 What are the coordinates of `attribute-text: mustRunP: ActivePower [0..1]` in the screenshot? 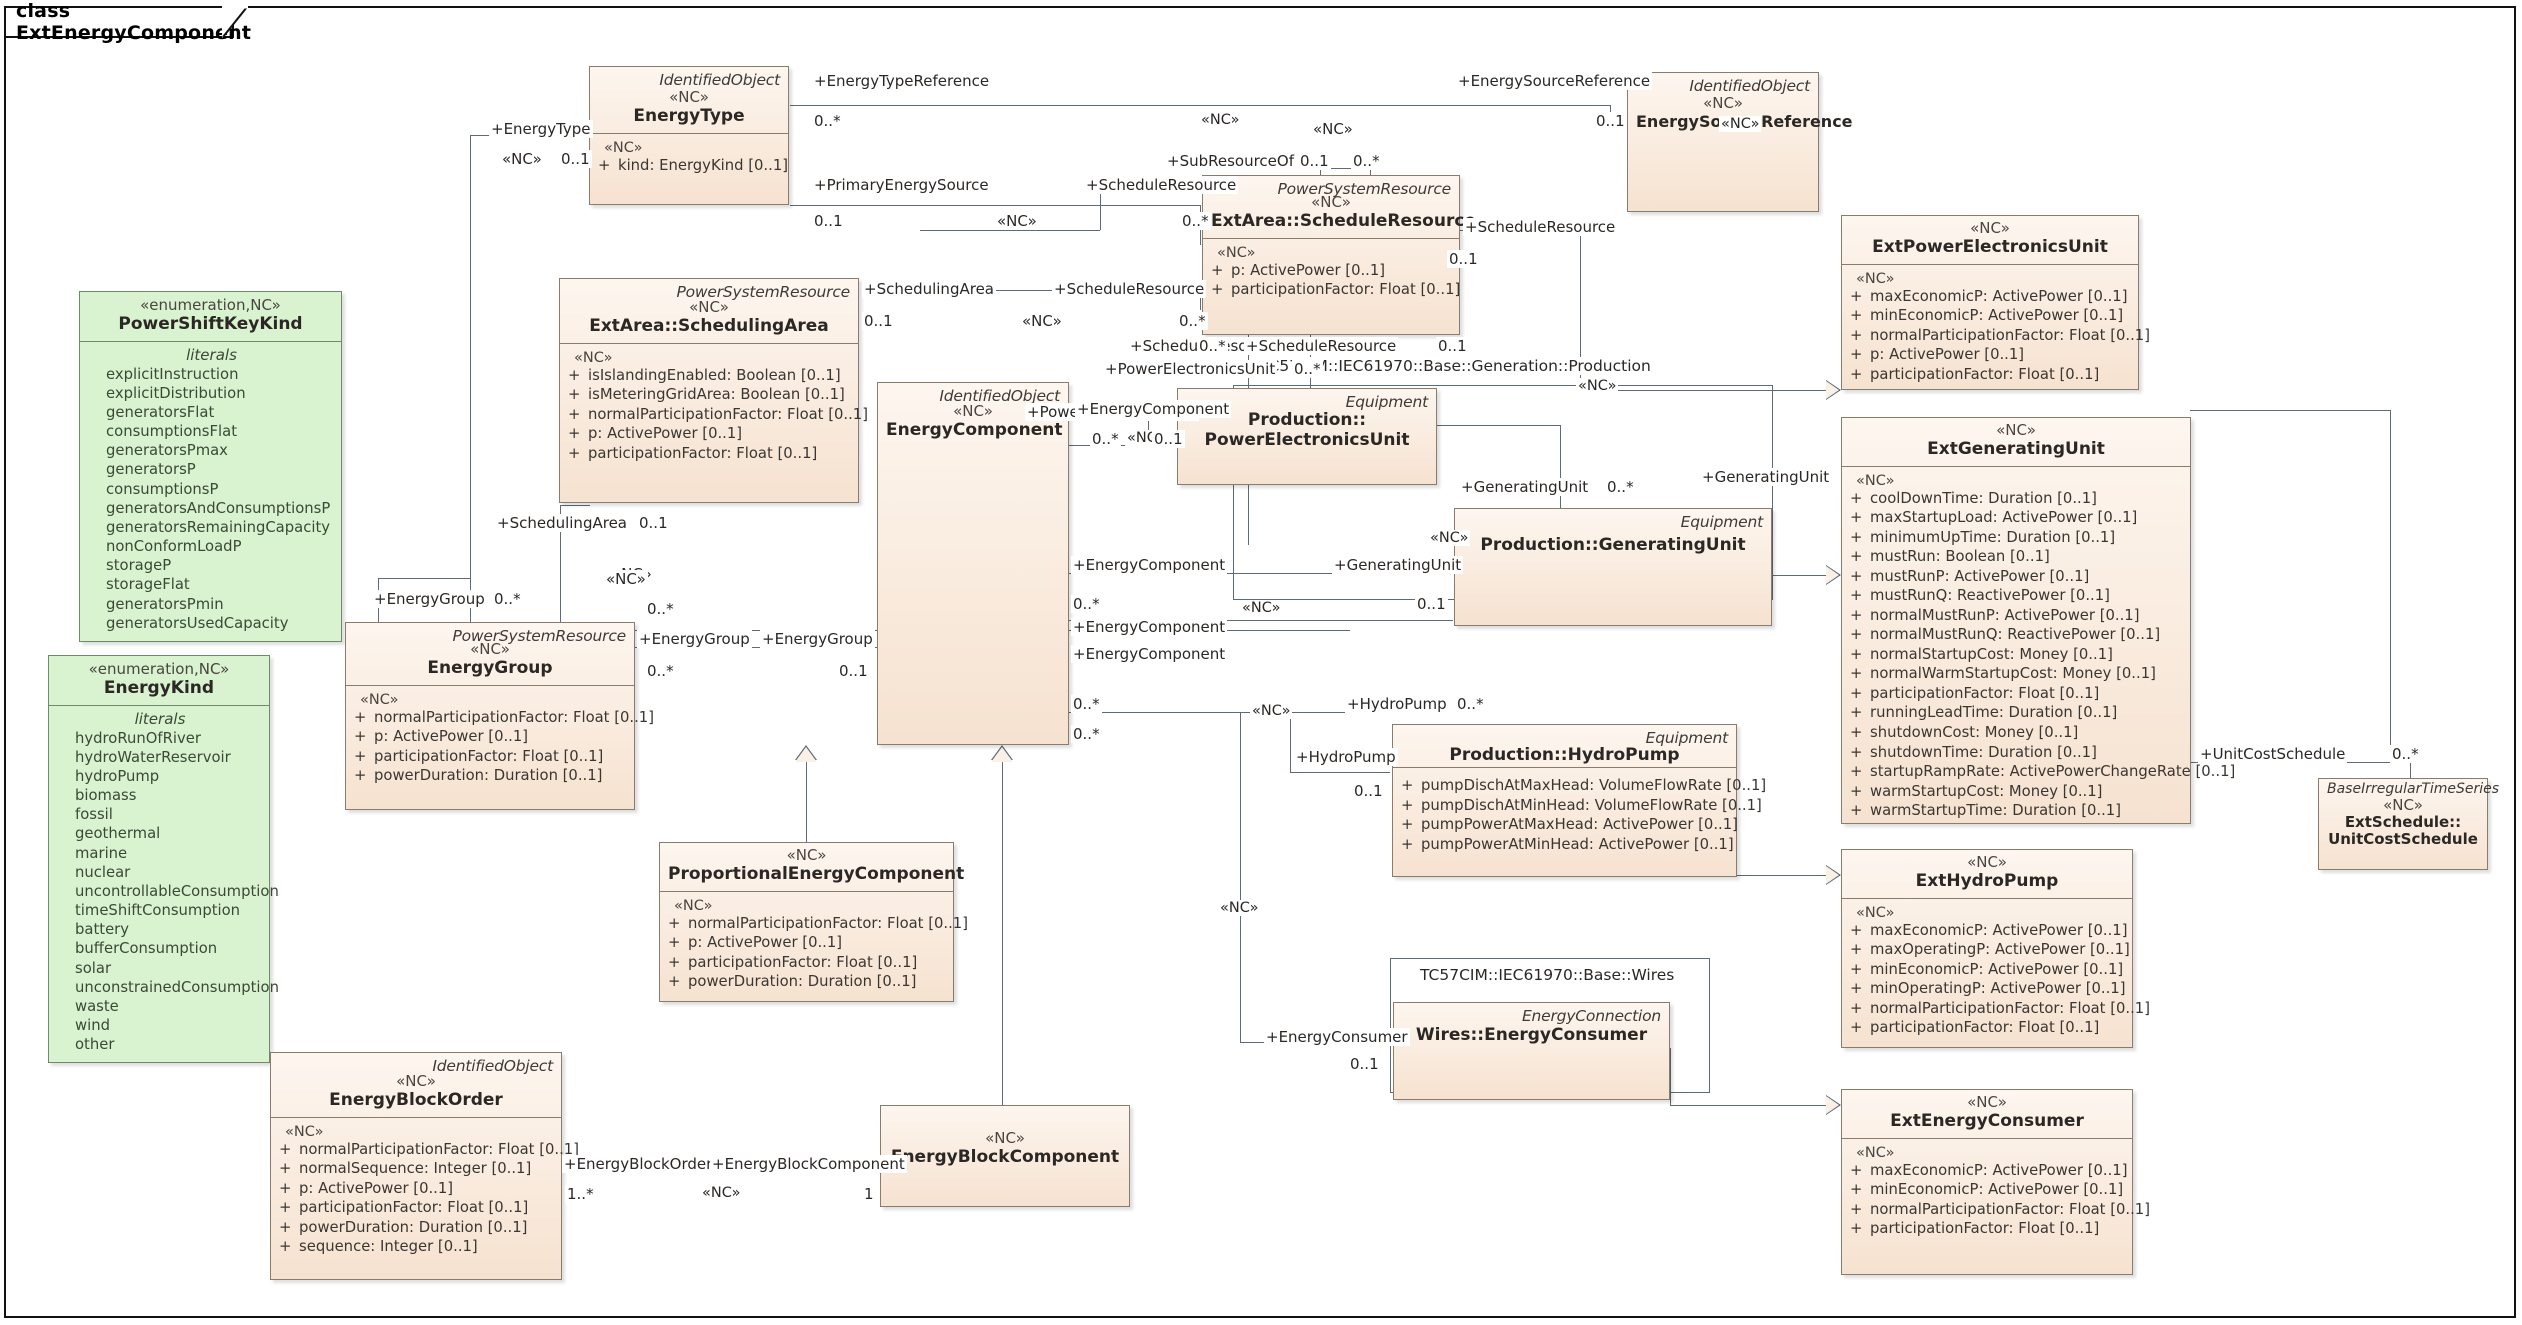 It's located at (1980, 576).